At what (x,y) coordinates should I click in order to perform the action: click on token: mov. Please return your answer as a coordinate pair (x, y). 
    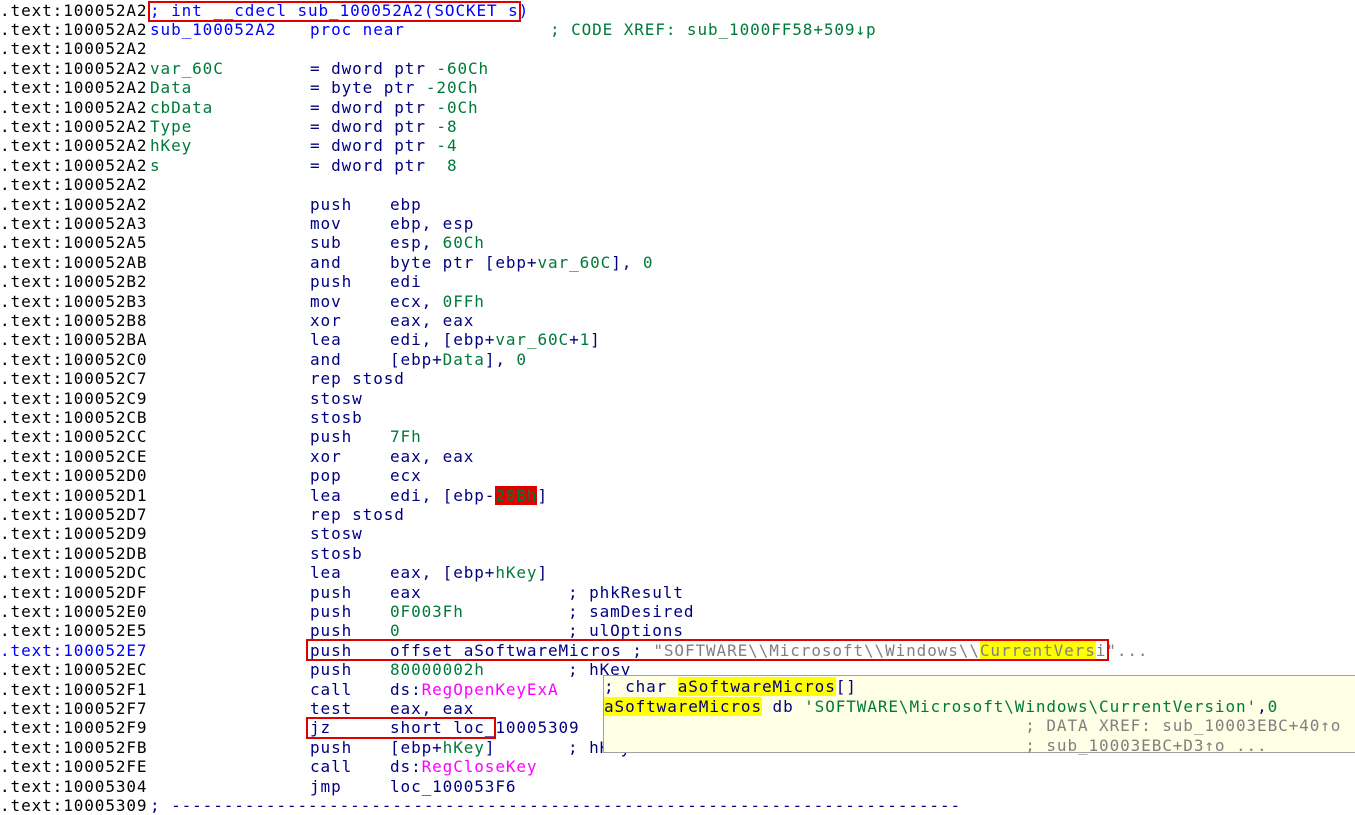
    Looking at the image, I should click on (326, 223).